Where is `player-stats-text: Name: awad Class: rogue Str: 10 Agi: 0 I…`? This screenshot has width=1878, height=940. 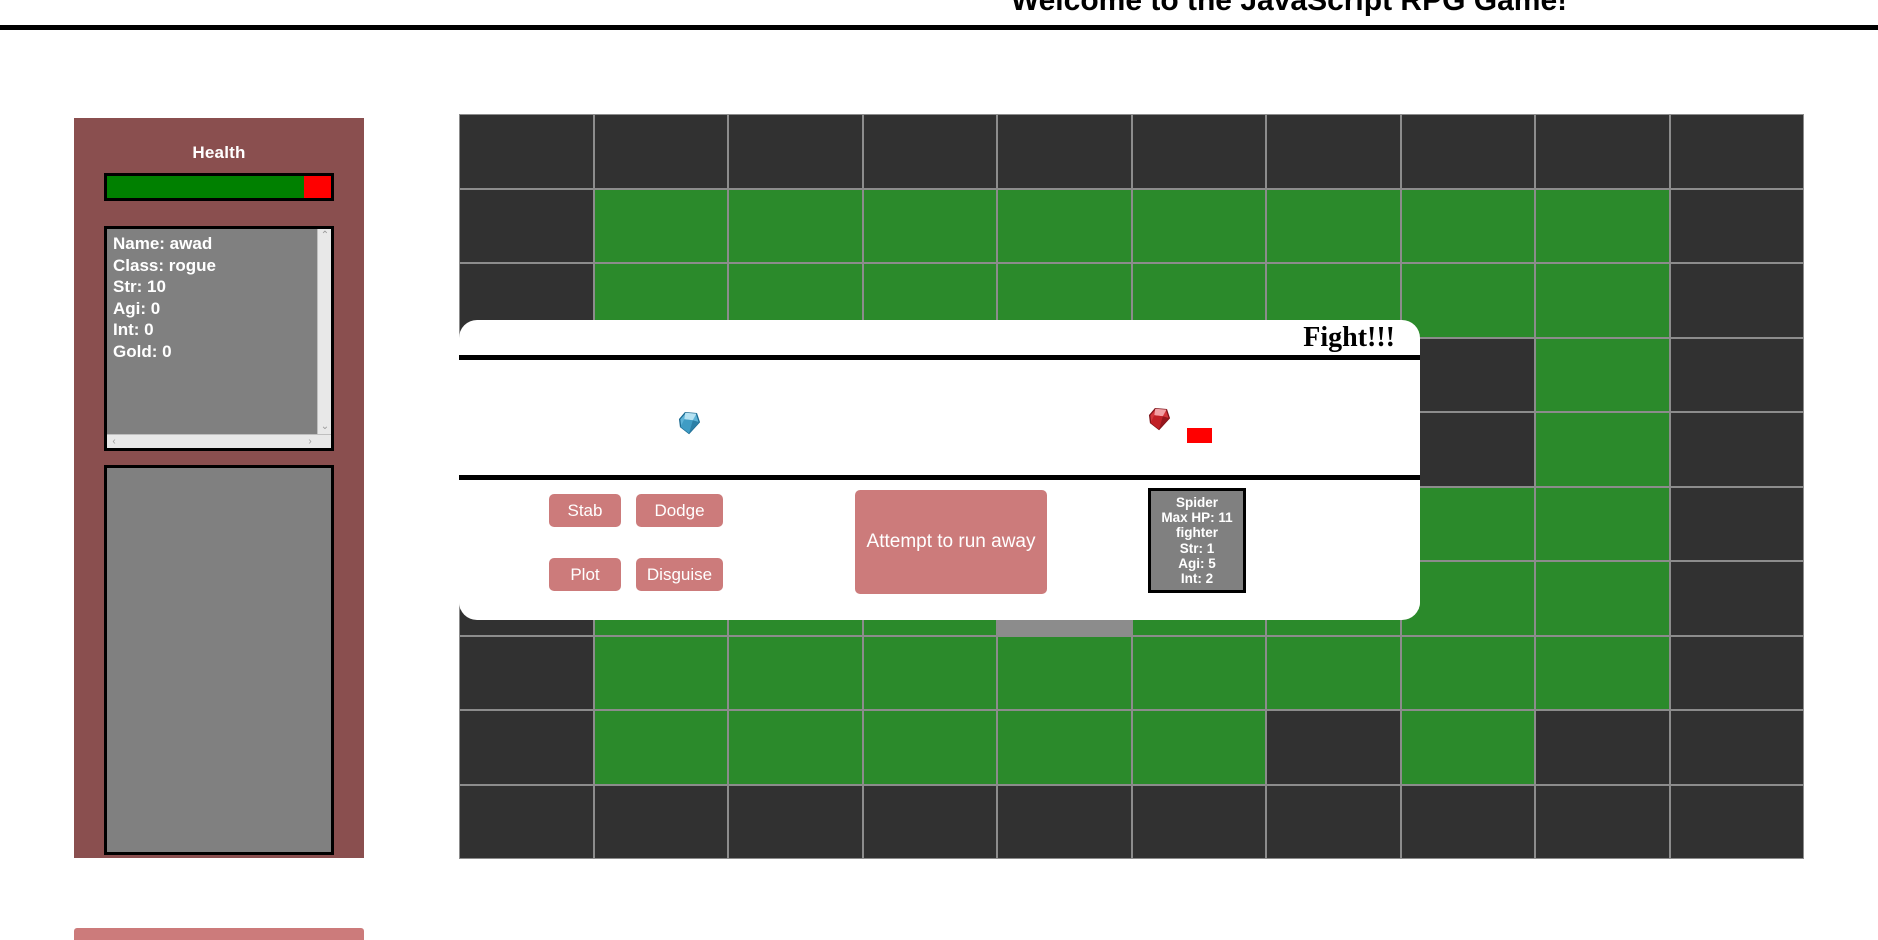
player-stats-text: Name: awad Class: rogue Str: 10 Agi: 0 I… is located at coordinates (164, 297).